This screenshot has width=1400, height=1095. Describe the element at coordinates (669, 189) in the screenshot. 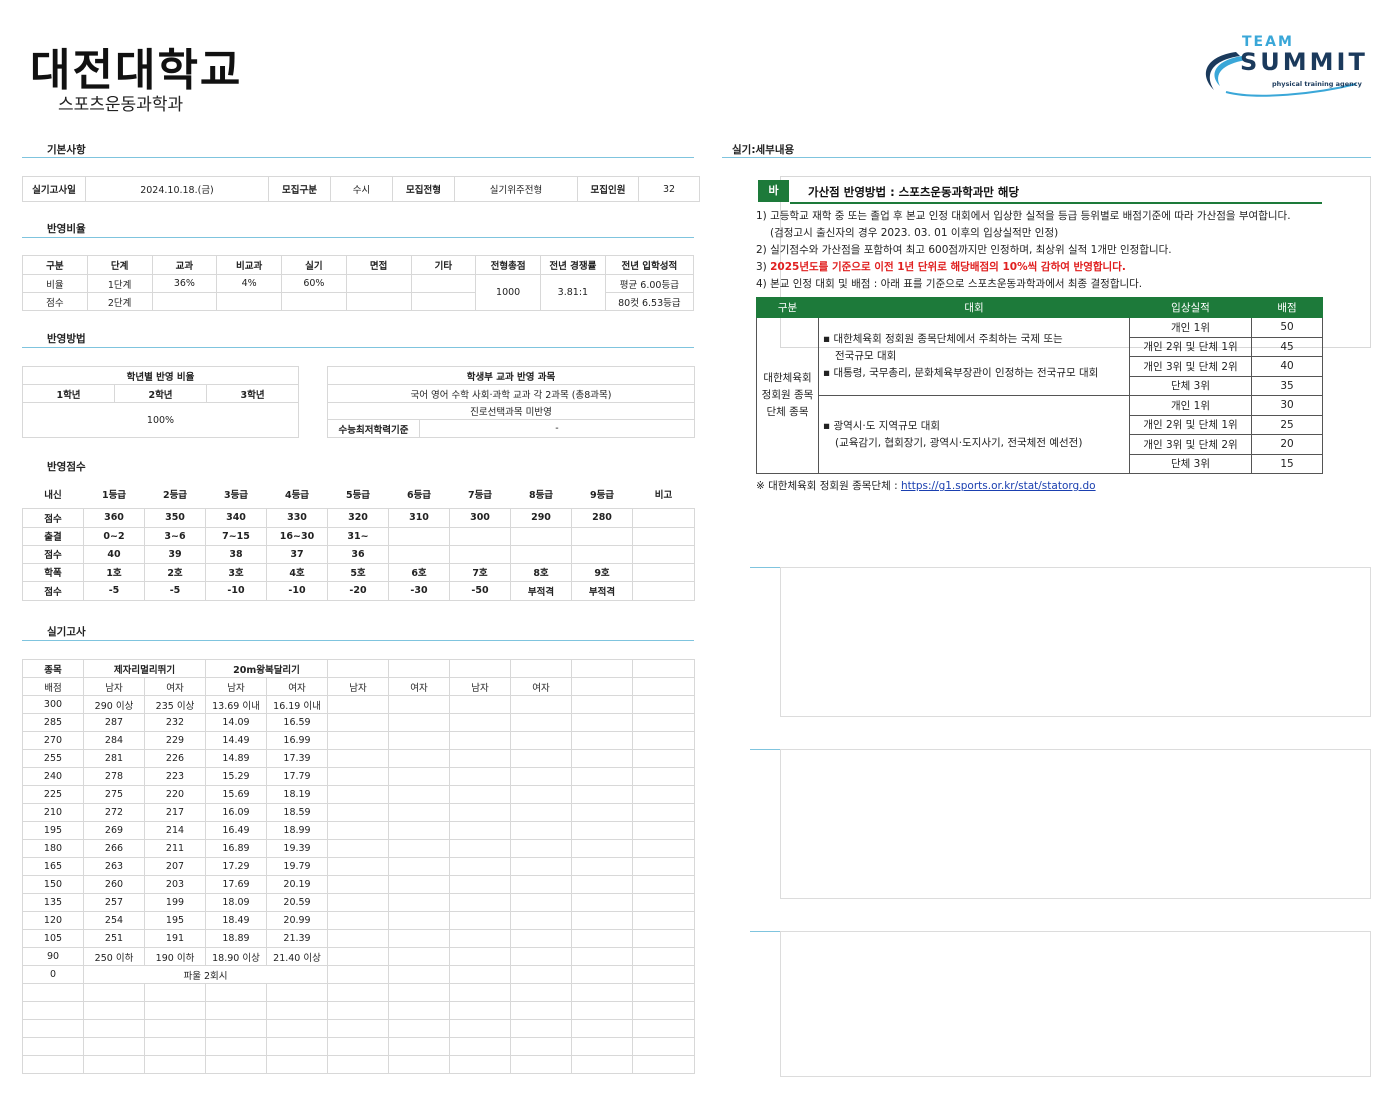

I see `recruit-count: 32` at that location.